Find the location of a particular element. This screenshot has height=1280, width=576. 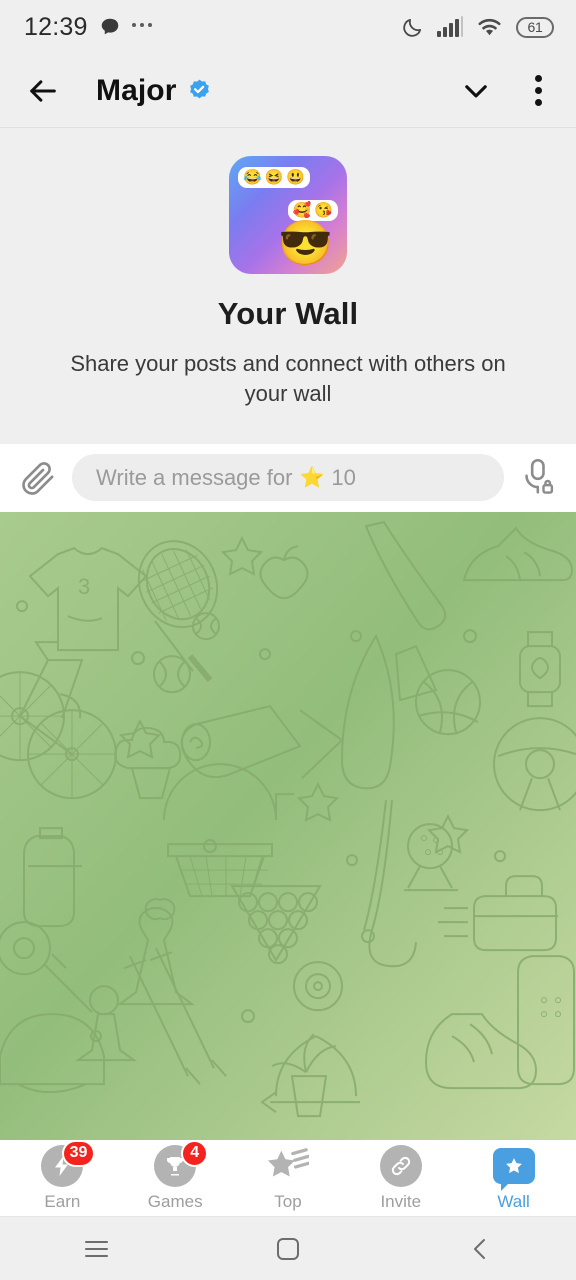

art-bubble-two: 🥰 😘 is located at coordinates (312, 210).